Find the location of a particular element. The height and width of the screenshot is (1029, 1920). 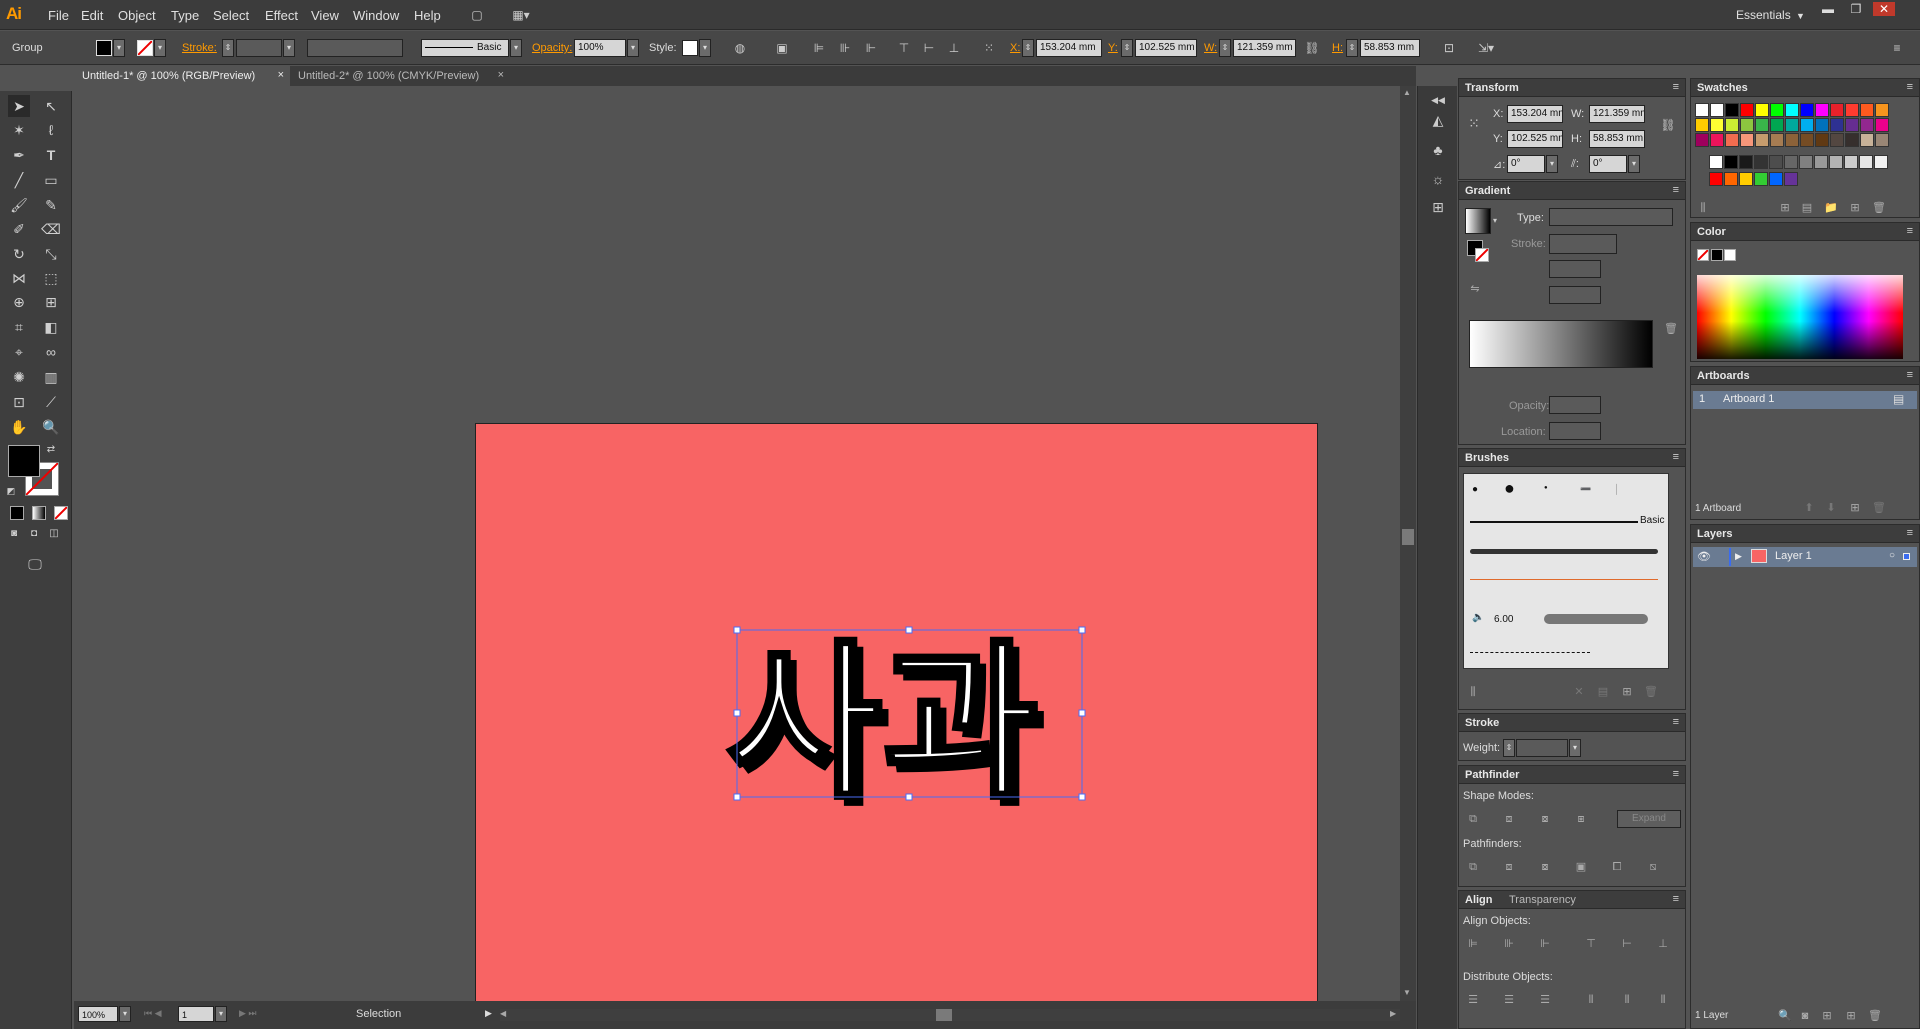

brush-dropdown: ▾ is located at coordinates (516, 48).